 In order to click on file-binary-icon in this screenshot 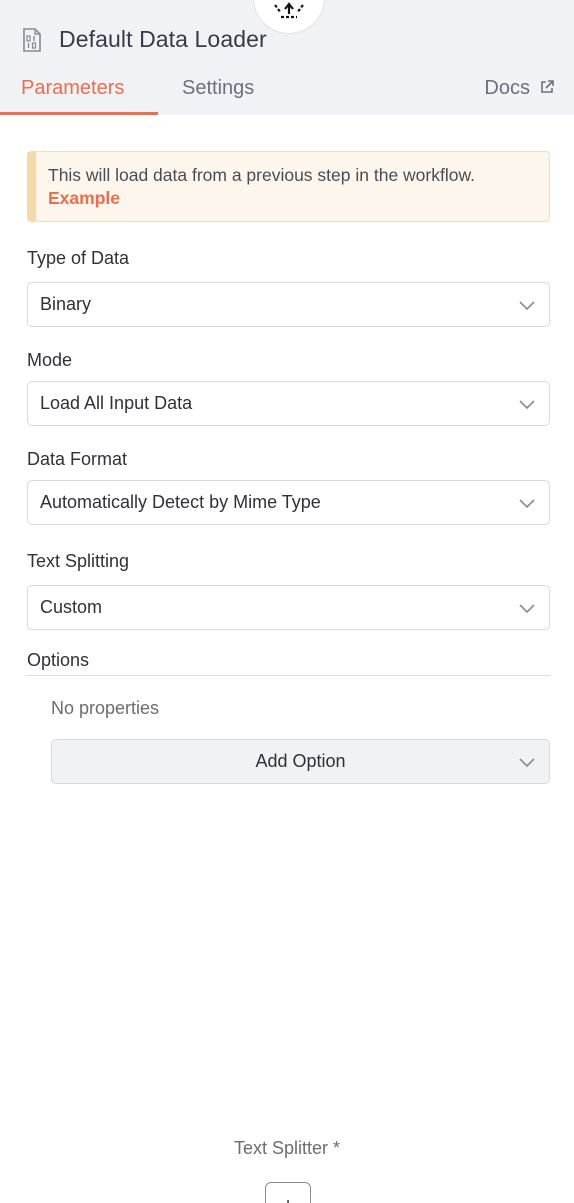, I will do `click(33, 40)`.